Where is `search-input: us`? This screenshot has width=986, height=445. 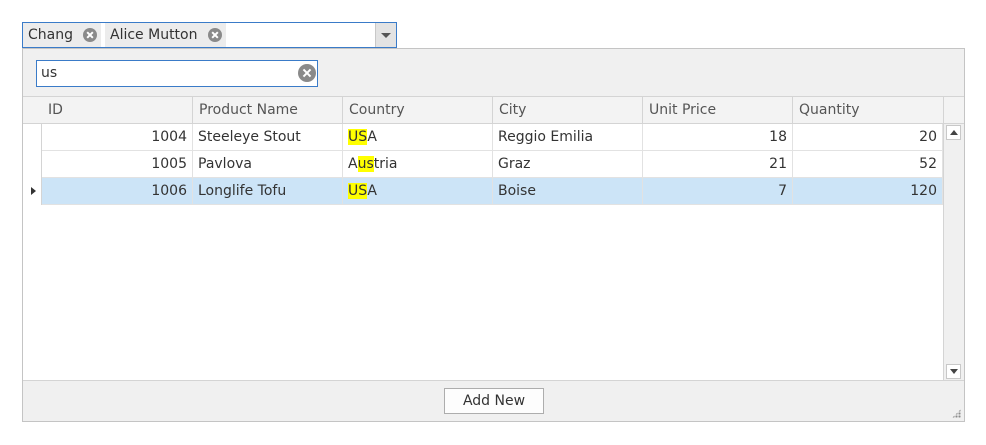
search-input: us is located at coordinates (177, 73).